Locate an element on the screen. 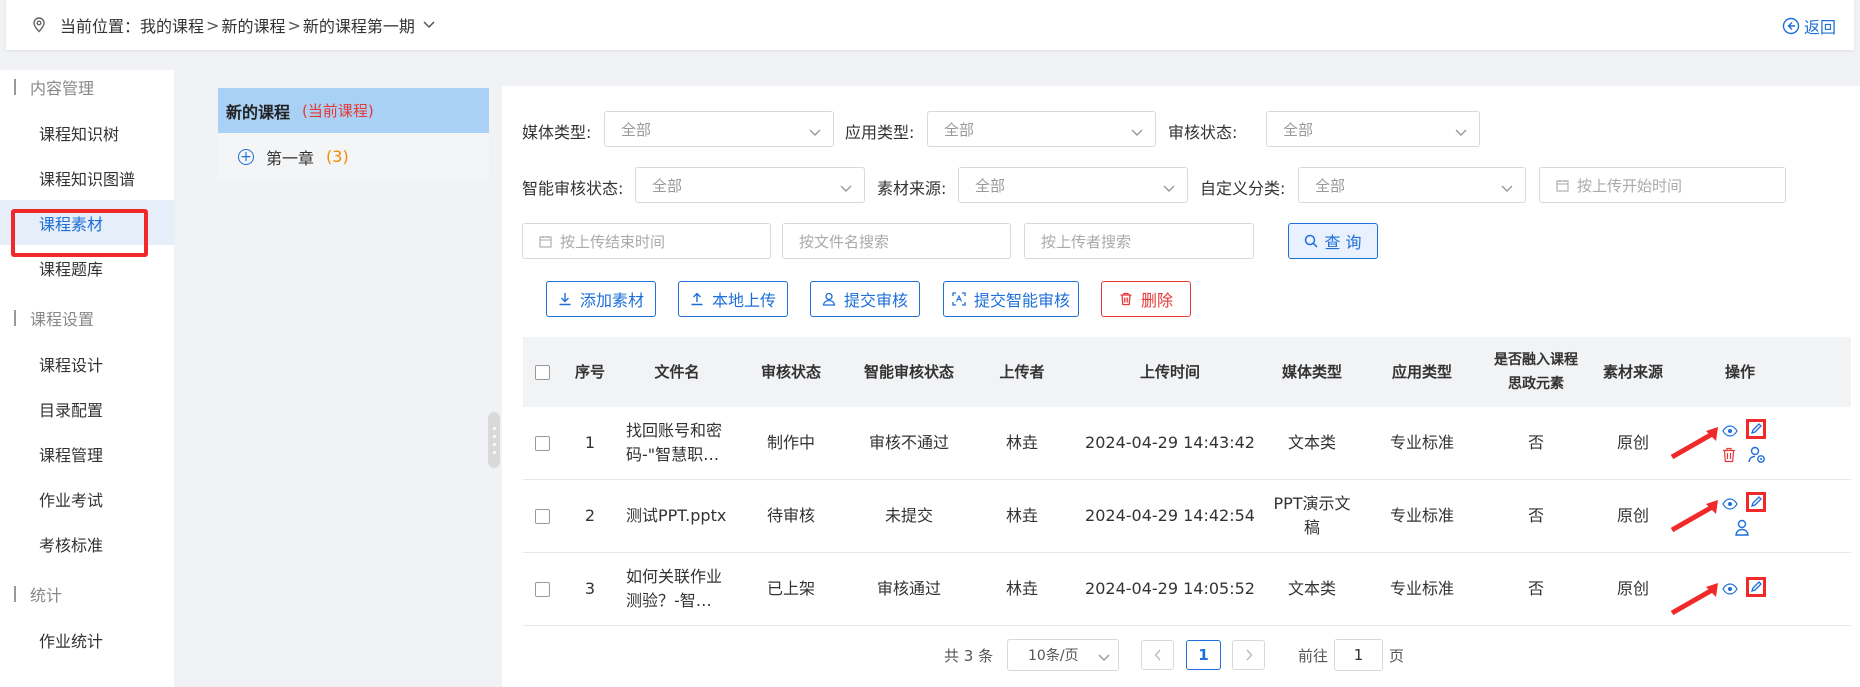 This screenshot has width=1860, height=687. upload-end-time-input: 按上传结束时间 is located at coordinates (646, 241).